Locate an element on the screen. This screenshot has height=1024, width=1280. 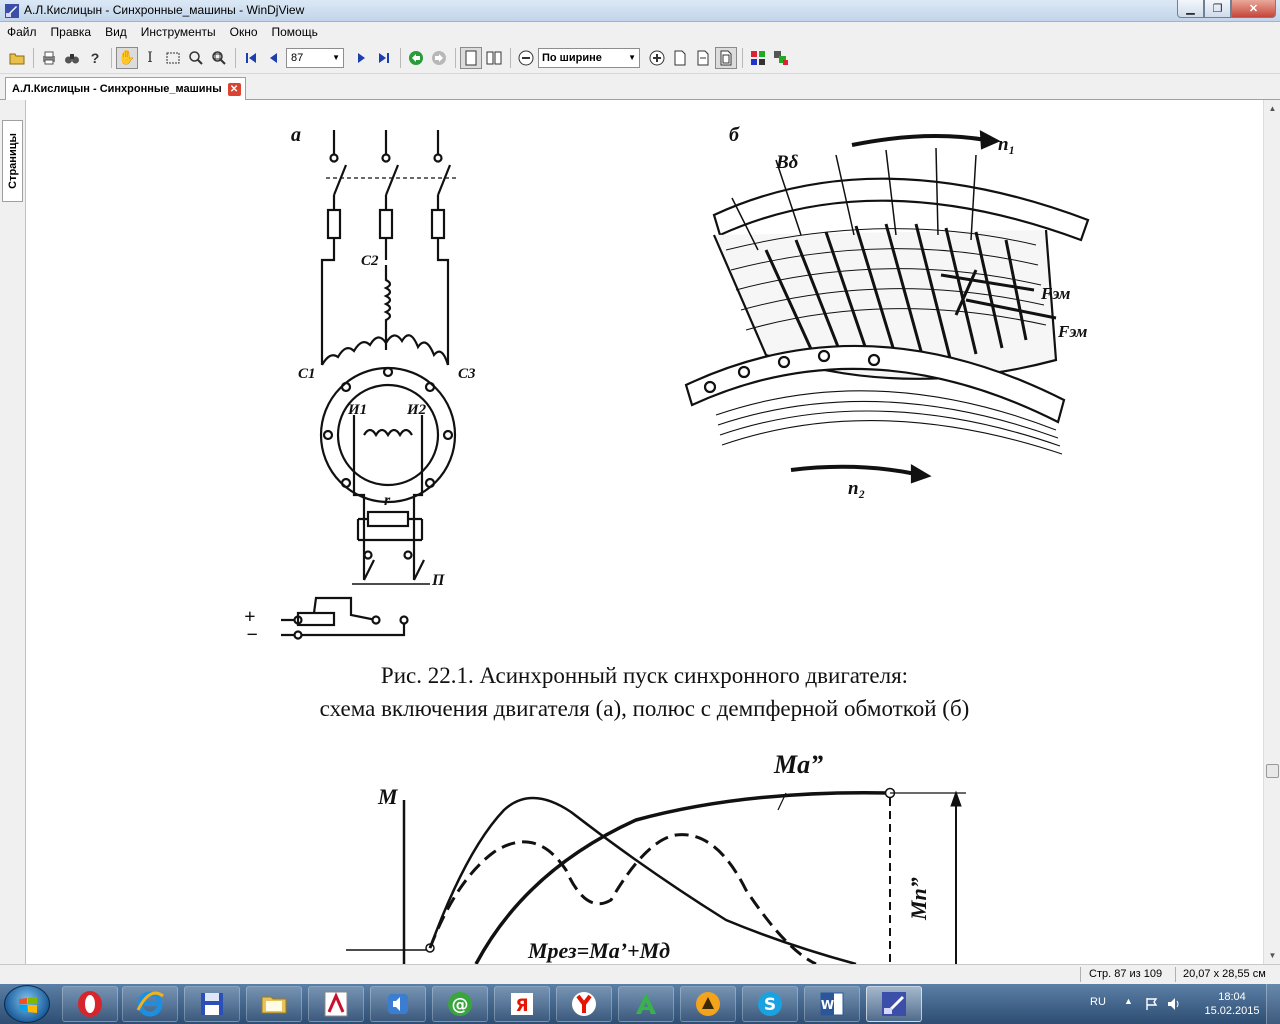
figure-b-pole is located at coordinates (887, 307).